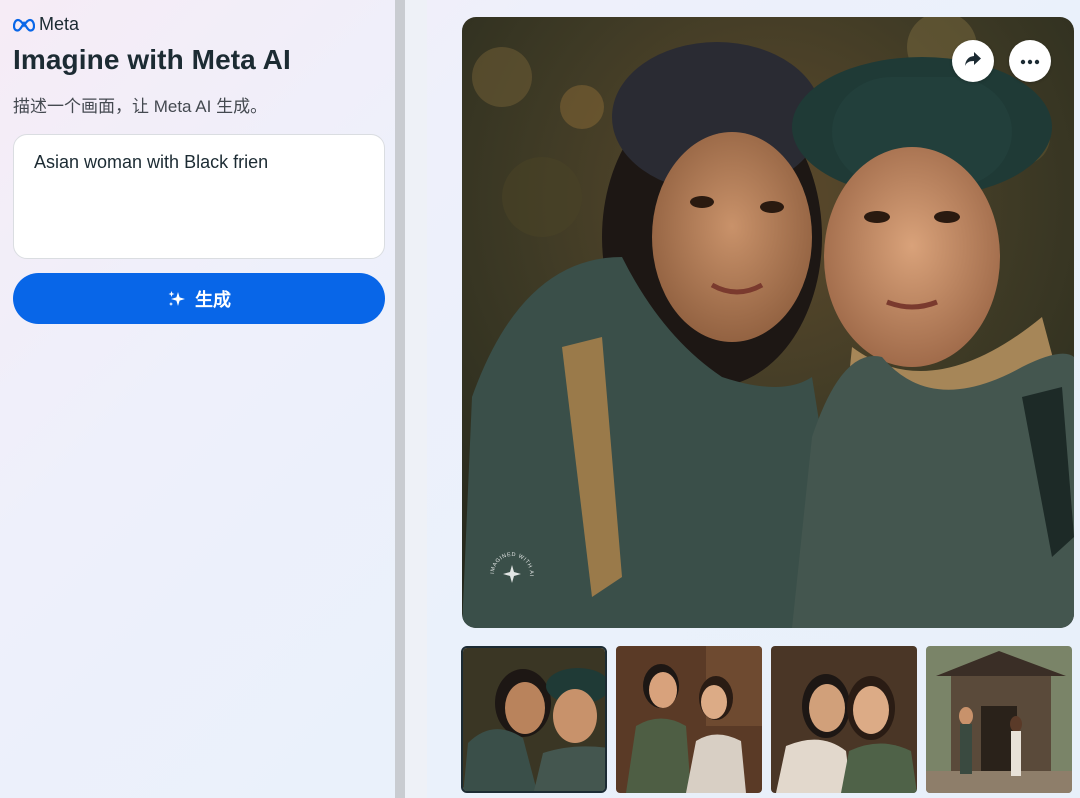  Describe the element at coordinates (213, 299) in the screenshot. I see `generate-label: 生成` at that location.